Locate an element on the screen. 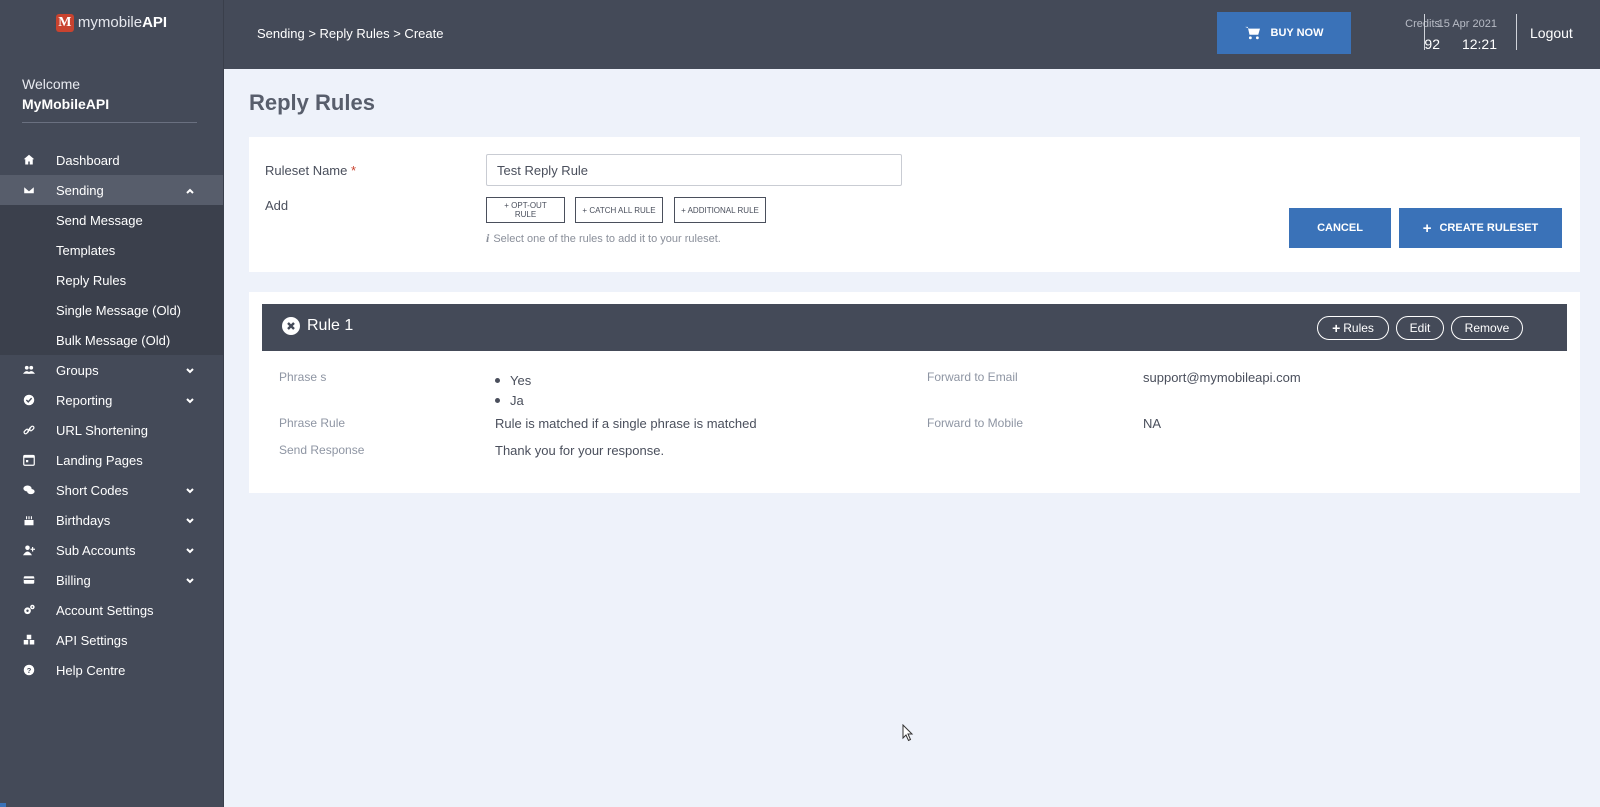  credits-value: 92 is located at coordinates (1432, 44).